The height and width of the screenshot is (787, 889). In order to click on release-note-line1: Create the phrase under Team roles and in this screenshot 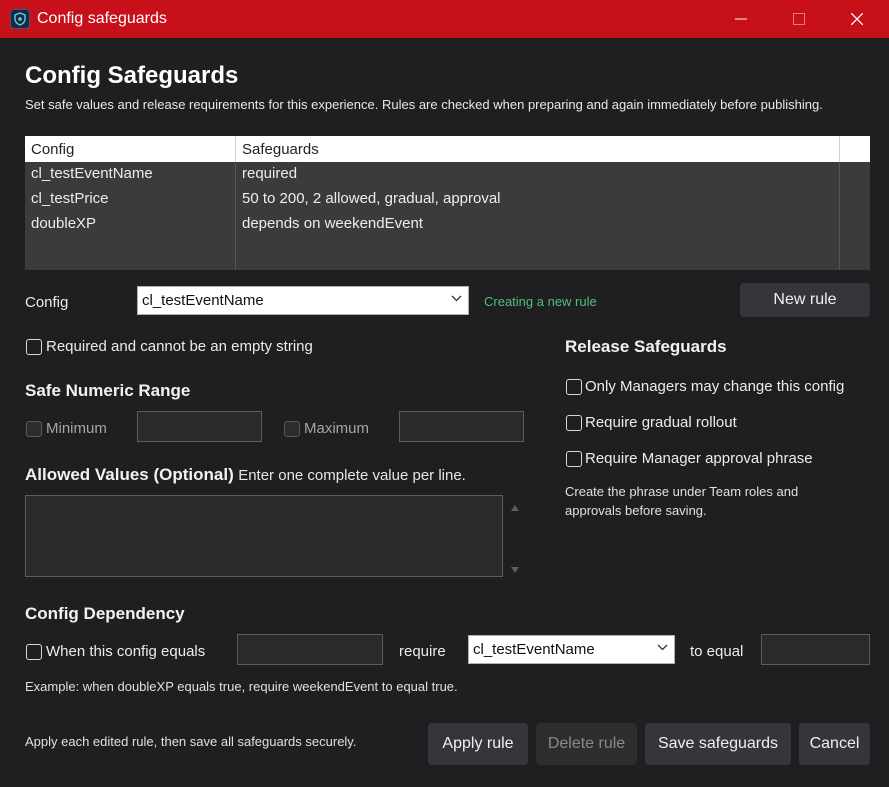, I will do `click(682, 491)`.